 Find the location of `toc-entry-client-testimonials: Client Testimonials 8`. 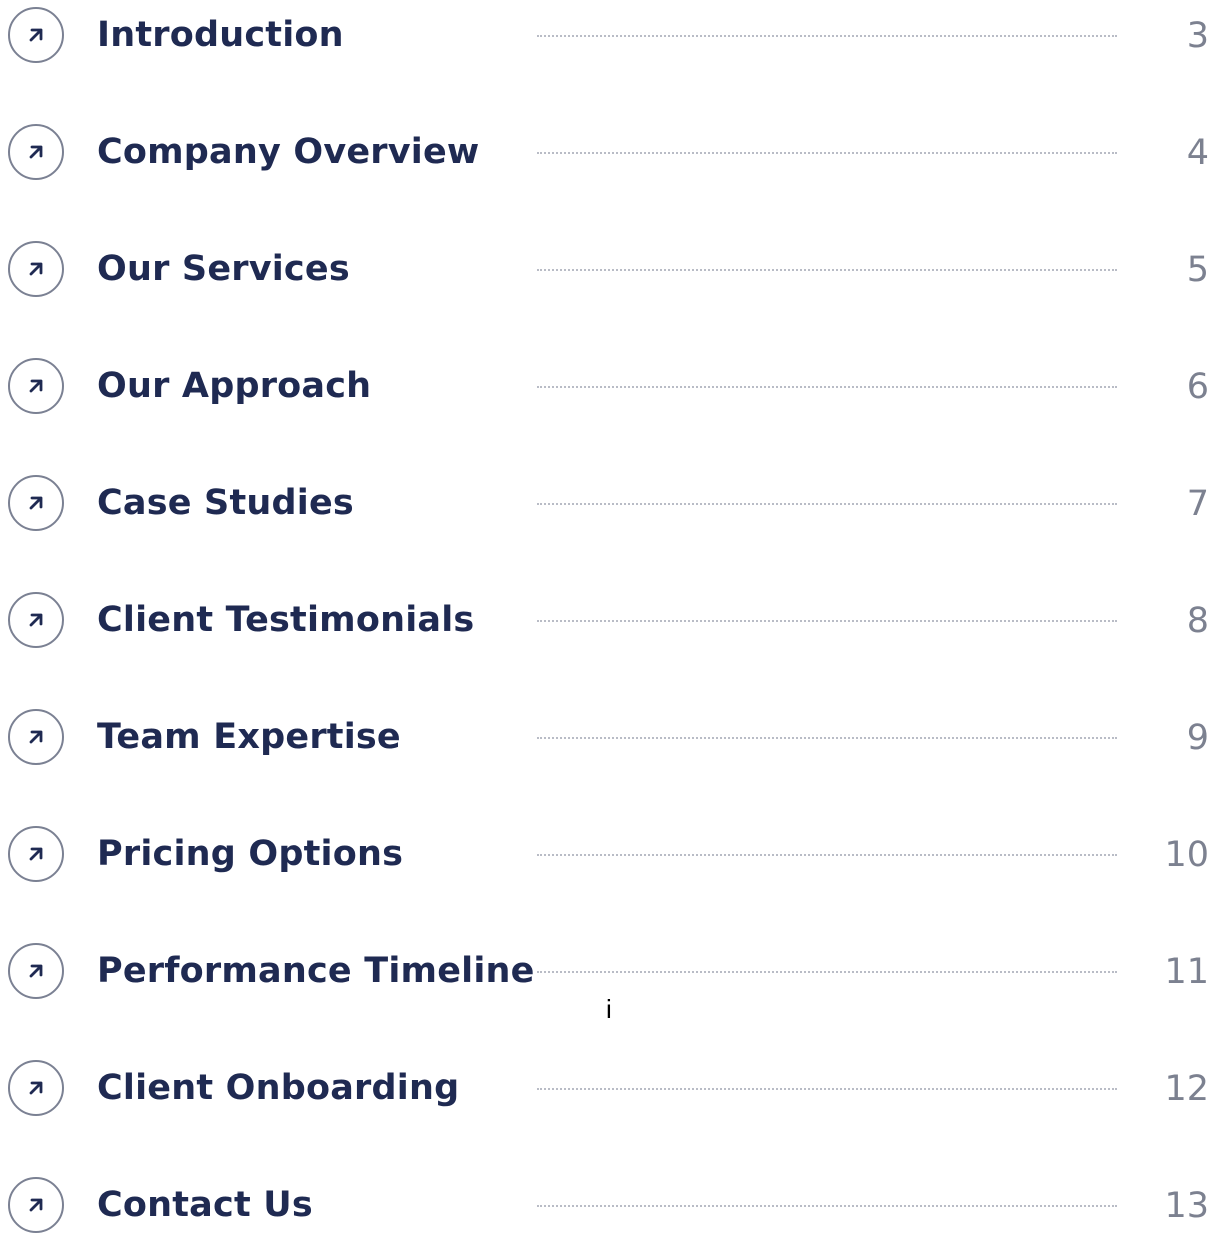

toc-entry-client-testimonials: Client Testimonials 8 is located at coordinates (609, 620).